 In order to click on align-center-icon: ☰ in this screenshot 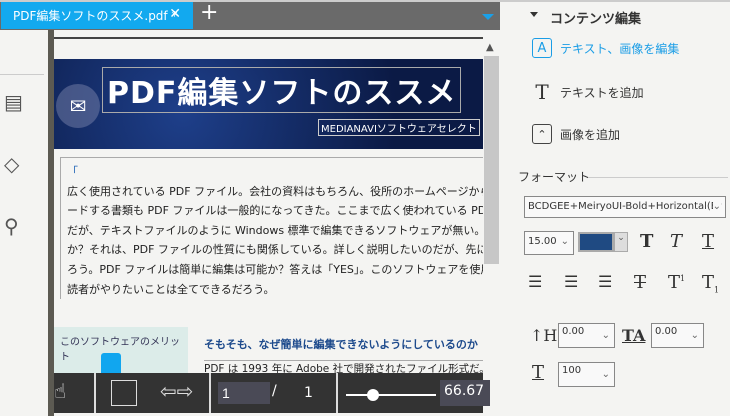, I will do `click(571, 281)`.